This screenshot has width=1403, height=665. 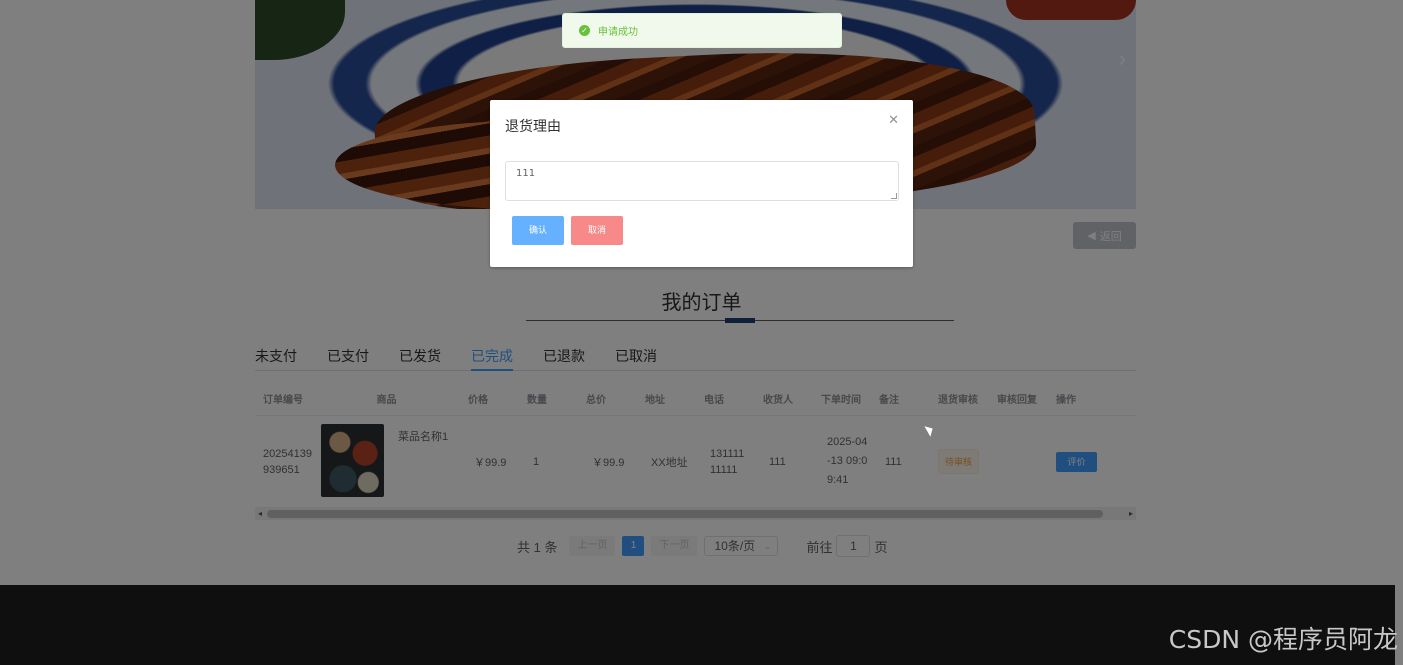 I want to click on close-icon: ✕, so click(x=893, y=120).